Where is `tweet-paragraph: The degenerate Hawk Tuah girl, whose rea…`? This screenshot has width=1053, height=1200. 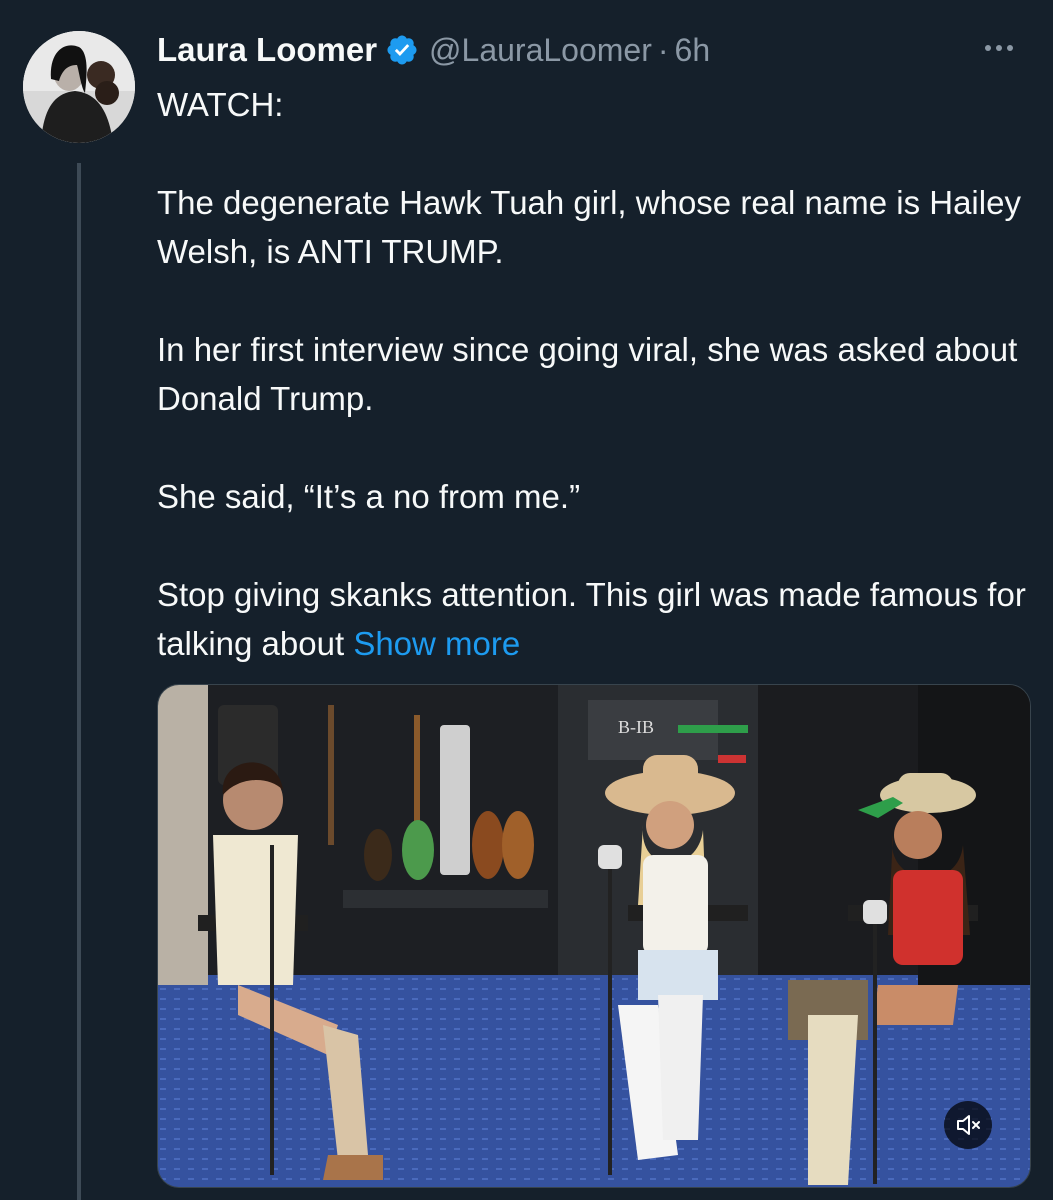
tweet-paragraph: The degenerate Hawk Tuah girl, whose rea… is located at coordinates (589, 227).